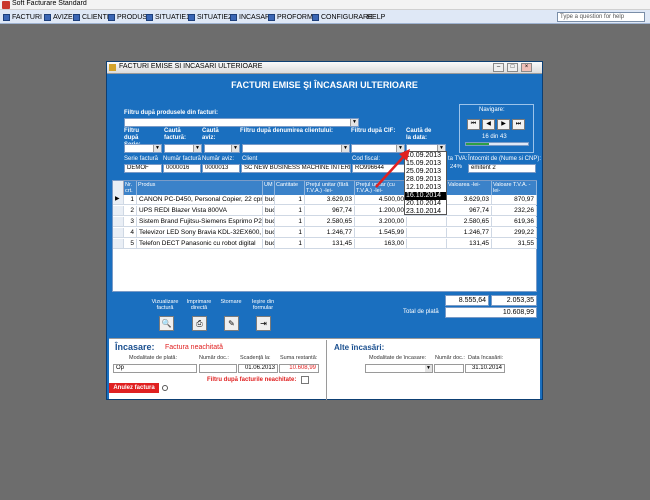 This screenshot has height=500, width=650. I want to click on cancel-invoice-button: Anulez factura, so click(134, 388).